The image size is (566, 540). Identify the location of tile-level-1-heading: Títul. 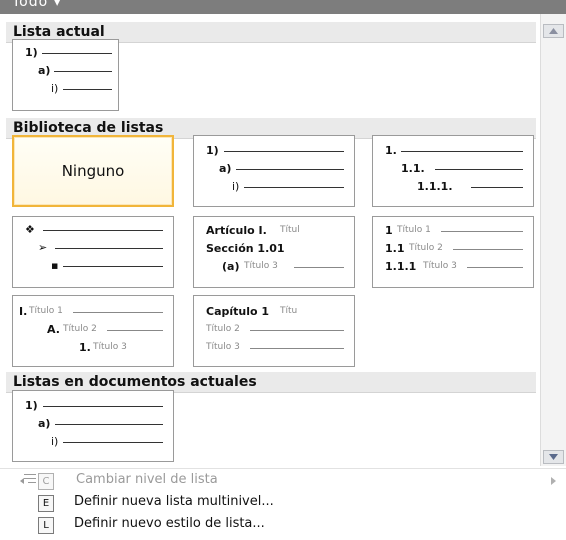
(290, 230).